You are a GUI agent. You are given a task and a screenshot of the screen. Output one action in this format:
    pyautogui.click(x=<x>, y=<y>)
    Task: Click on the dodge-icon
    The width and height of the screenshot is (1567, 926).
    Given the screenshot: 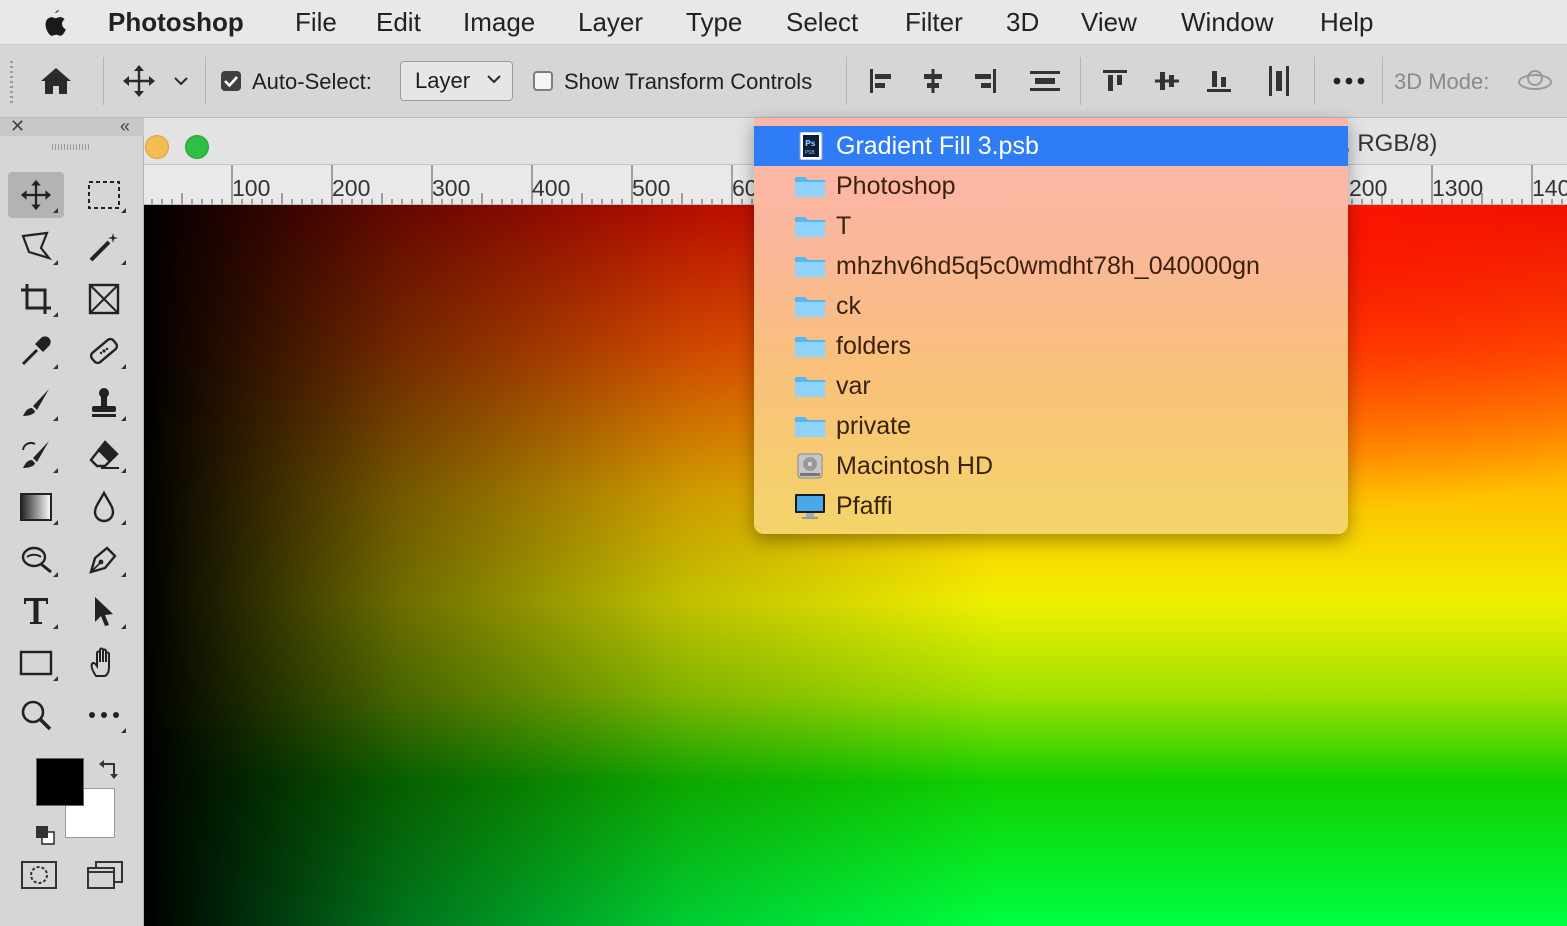 What is the action you would take?
    pyautogui.click(x=36, y=560)
    